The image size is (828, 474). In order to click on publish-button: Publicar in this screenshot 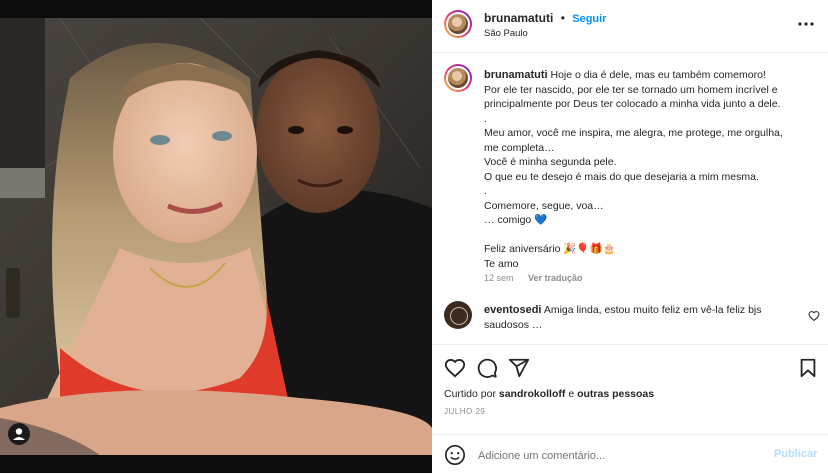, I will do `click(795, 454)`.